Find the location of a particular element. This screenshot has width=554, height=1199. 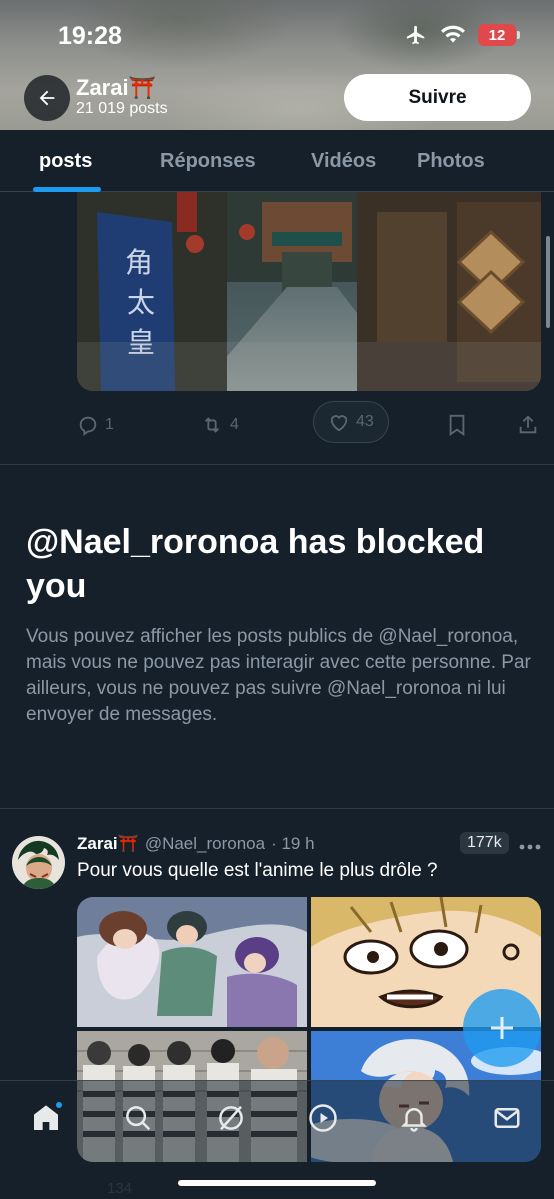

post-image: 角 太 皇 is located at coordinates (309, 291).